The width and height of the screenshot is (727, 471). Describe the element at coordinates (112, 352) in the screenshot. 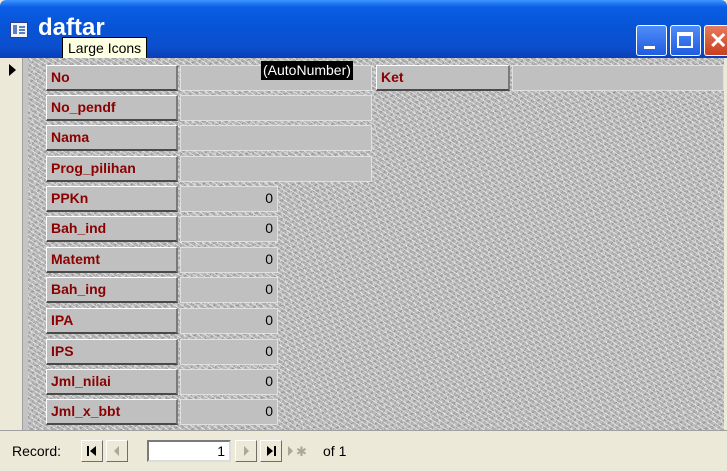

I see `label-ips: IPS` at that location.